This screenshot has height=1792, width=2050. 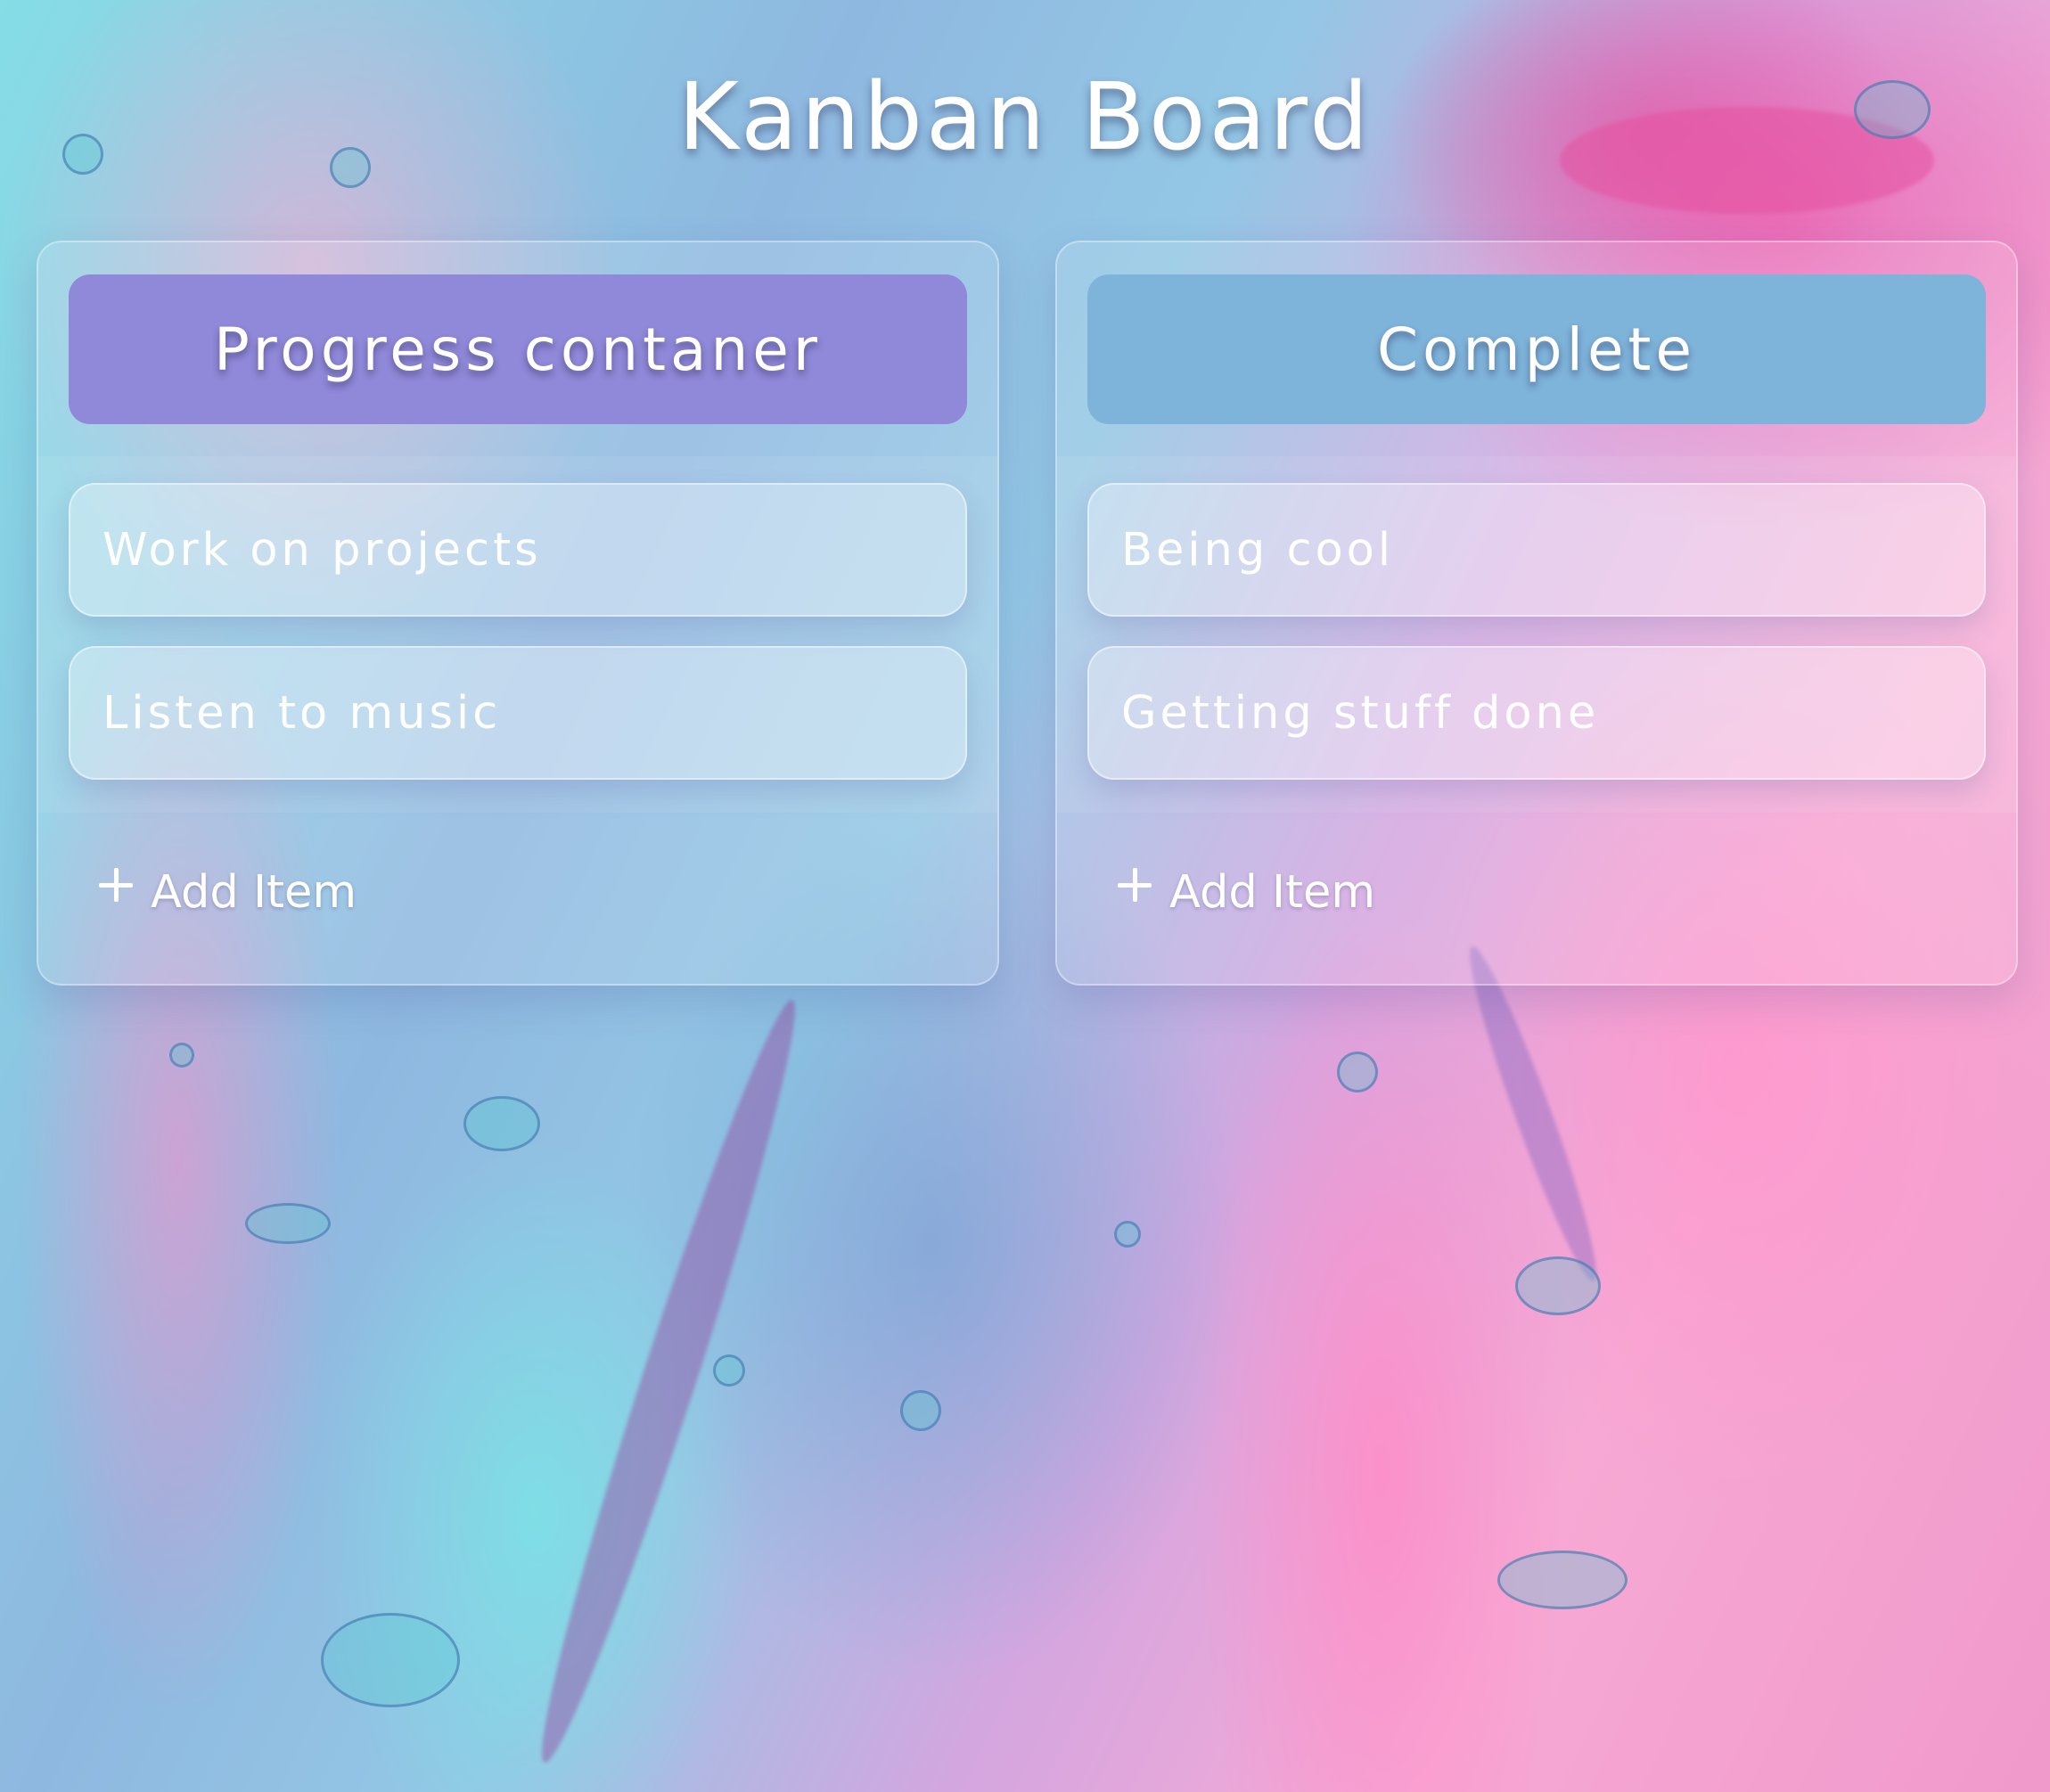 I want to click on list-item: Getting stuff done, so click(x=1536, y=713).